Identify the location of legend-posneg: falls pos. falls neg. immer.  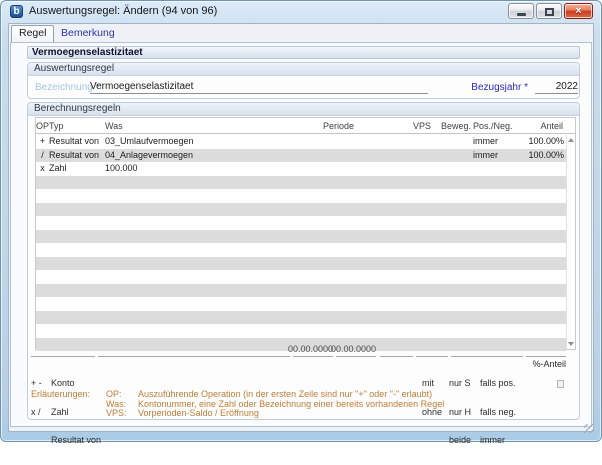
(498, 411).